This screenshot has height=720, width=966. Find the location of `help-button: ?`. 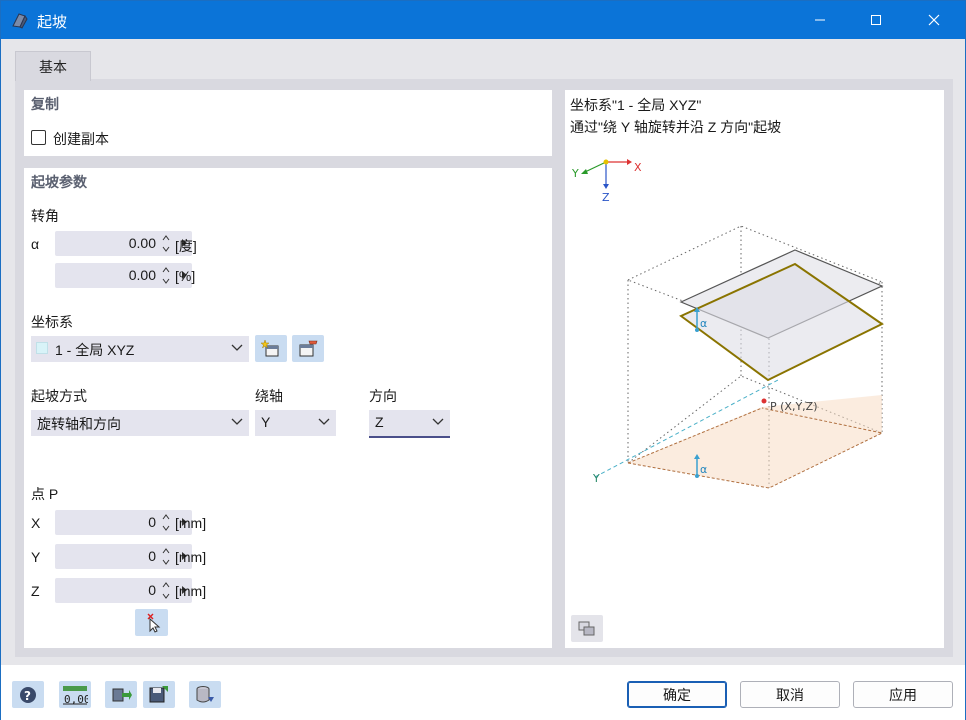

help-button: ? is located at coordinates (28, 694).